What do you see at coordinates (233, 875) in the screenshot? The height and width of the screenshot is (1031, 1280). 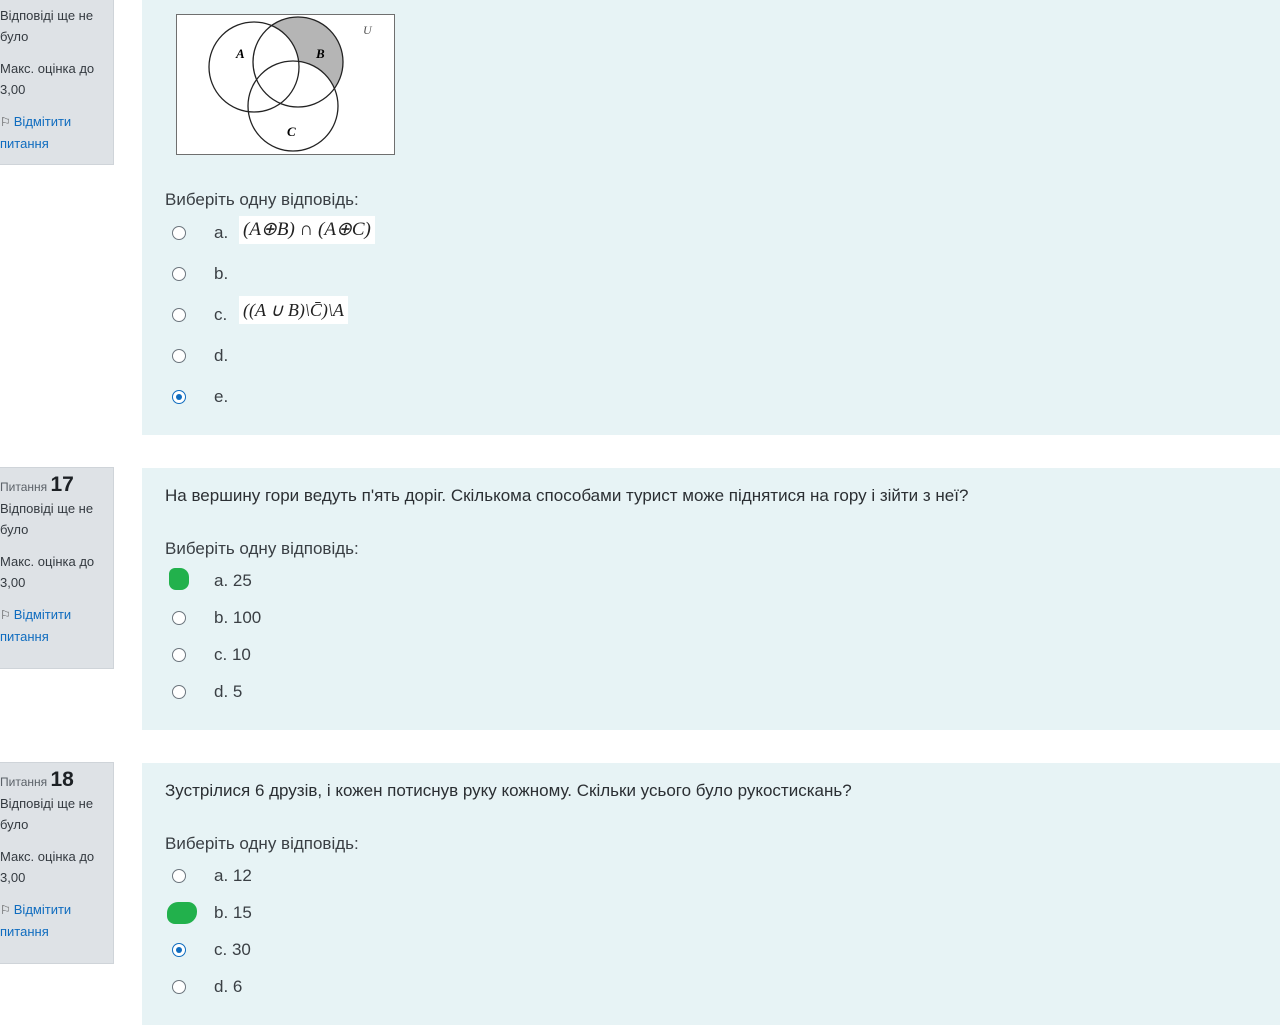 I see `option-a-label: a. 12` at bounding box center [233, 875].